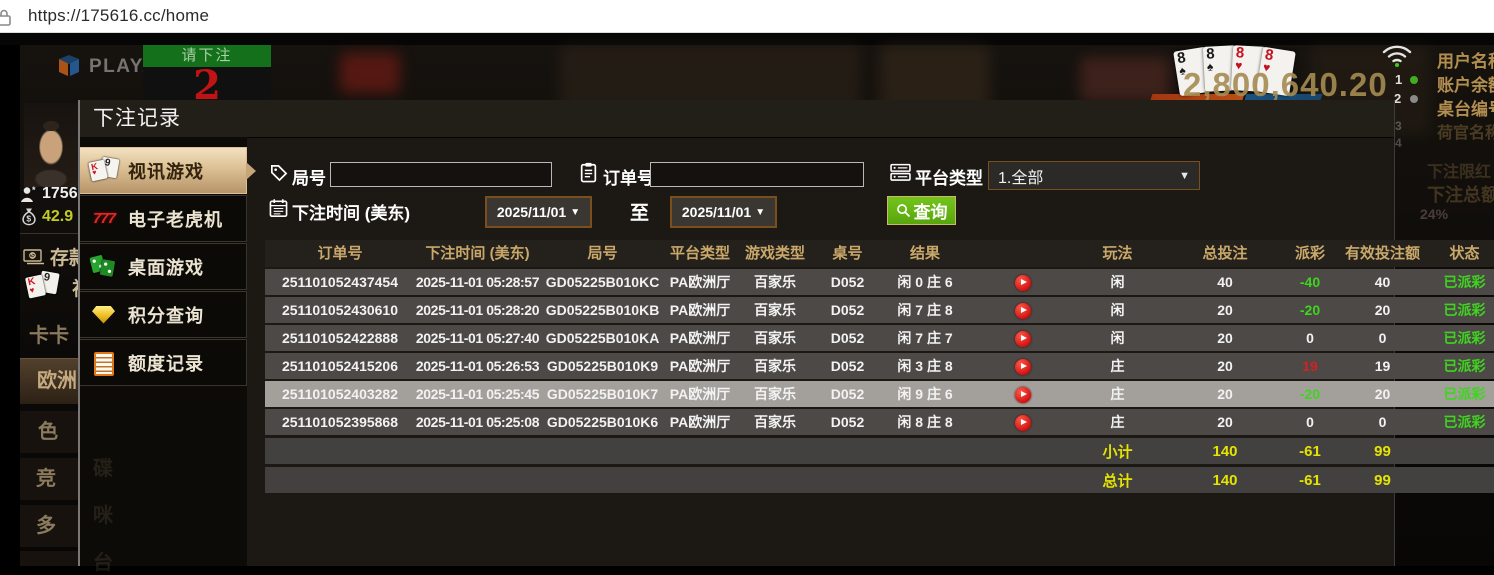  What do you see at coordinates (49, 526) in the screenshot?
I see `sidebar-item: 多` at bounding box center [49, 526].